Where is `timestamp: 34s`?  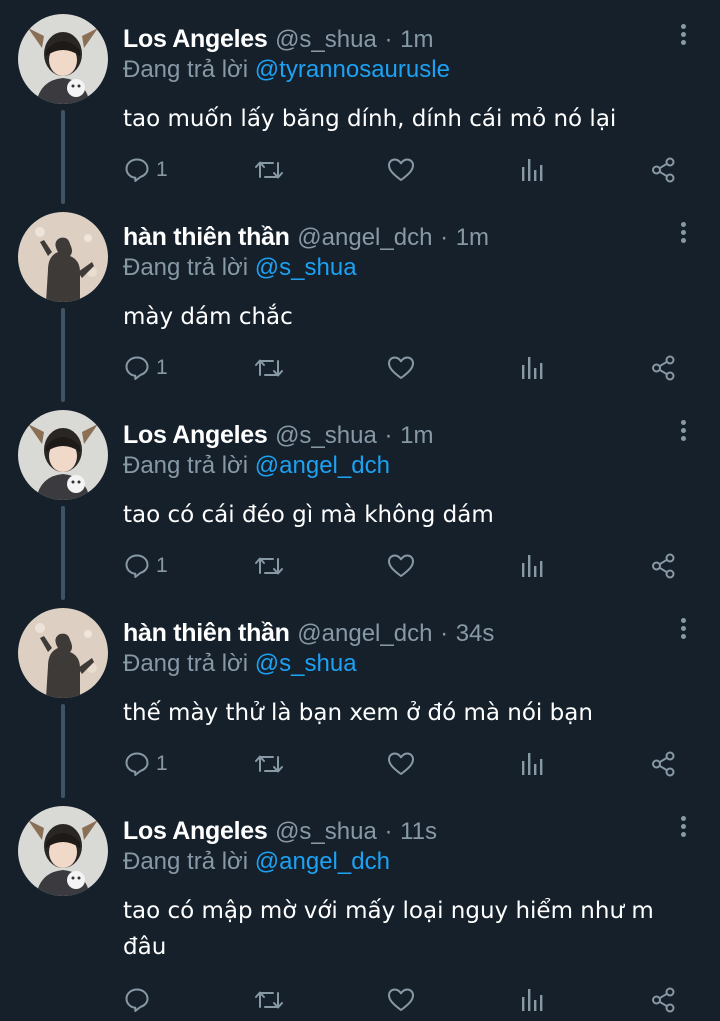 timestamp: 34s is located at coordinates (475, 633).